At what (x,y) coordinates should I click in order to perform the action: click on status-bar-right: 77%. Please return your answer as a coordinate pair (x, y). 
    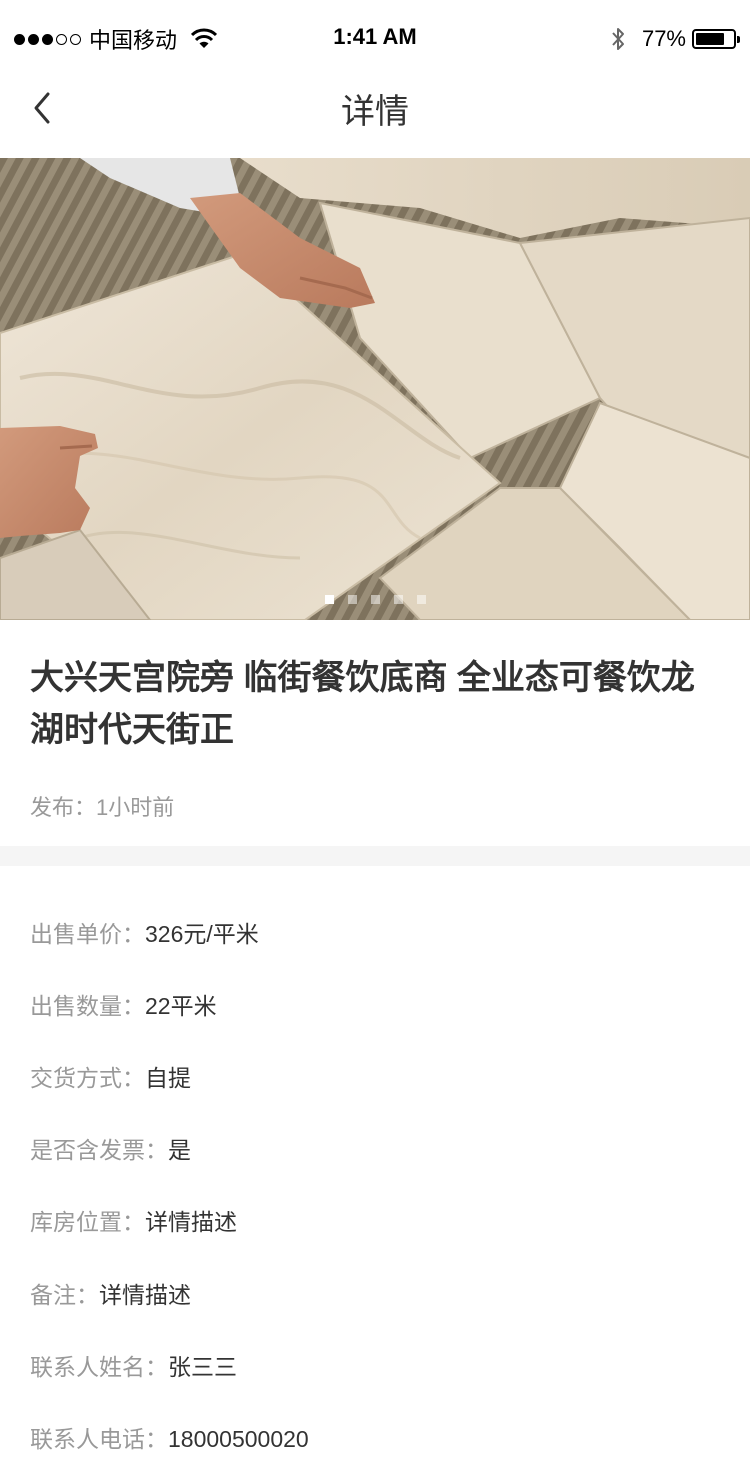
    Looking at the image, I should click on (675, 39).